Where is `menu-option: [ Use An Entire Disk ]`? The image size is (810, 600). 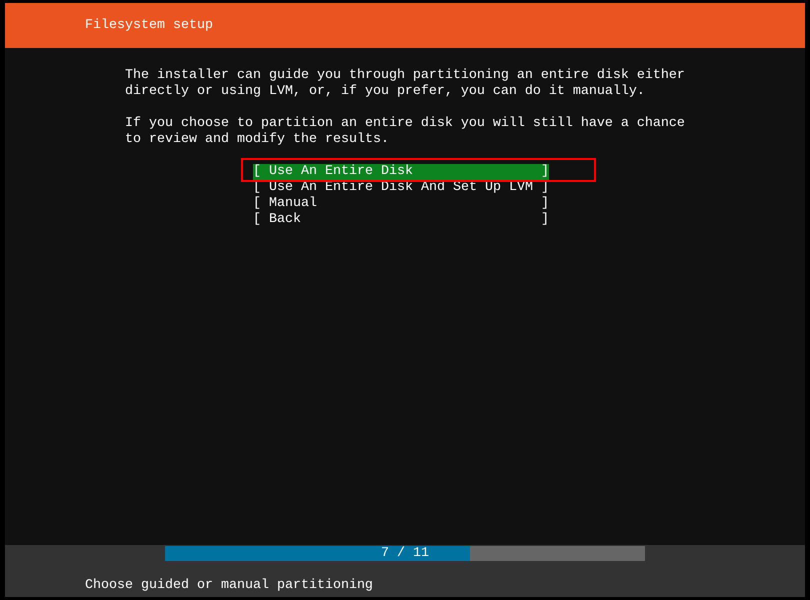 menu-option: [ Use An Entire Disk ] is located at coordinates (401, 172).